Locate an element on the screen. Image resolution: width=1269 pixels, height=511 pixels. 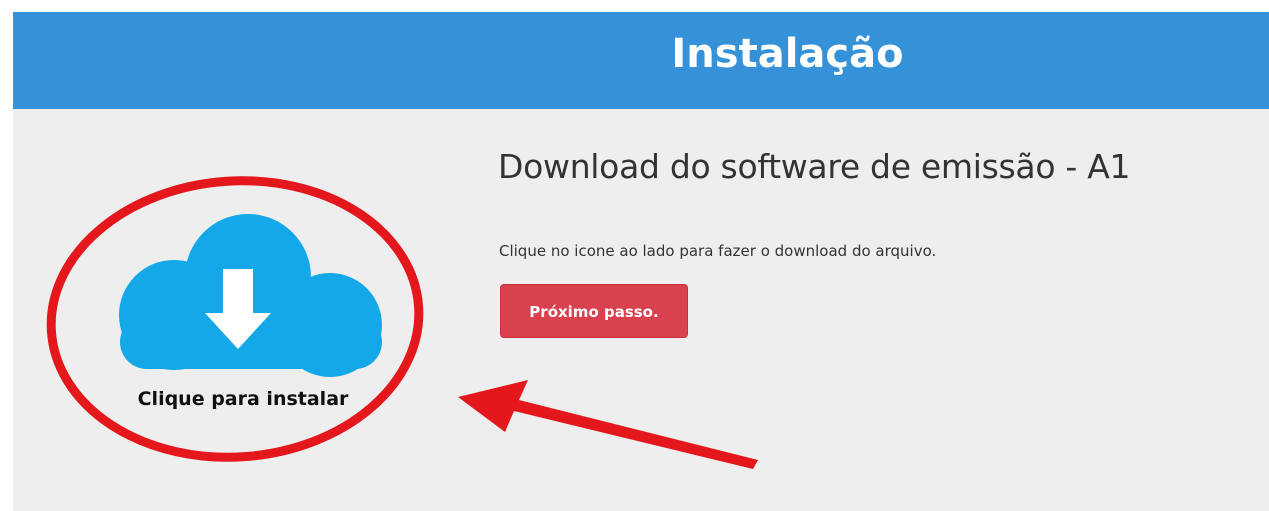
download-install-link: Clique para instalar is located at coordinates (243, 322).